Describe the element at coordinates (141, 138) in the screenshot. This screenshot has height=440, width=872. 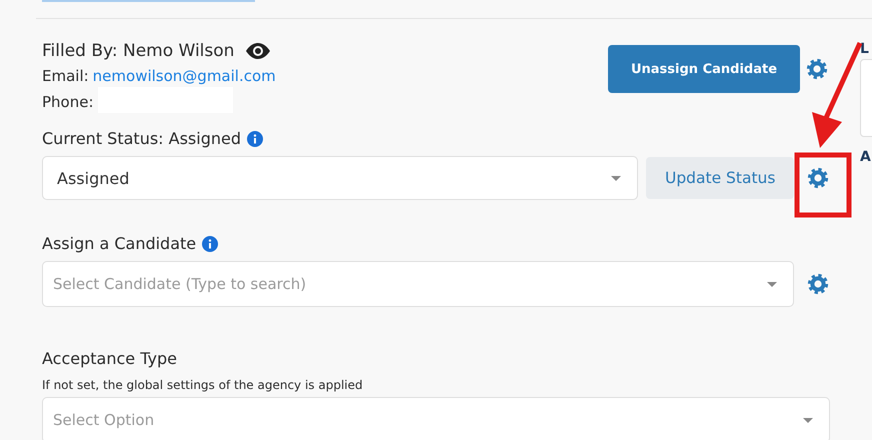
I see `current-status-label: Current Status: Assigned` at that location.